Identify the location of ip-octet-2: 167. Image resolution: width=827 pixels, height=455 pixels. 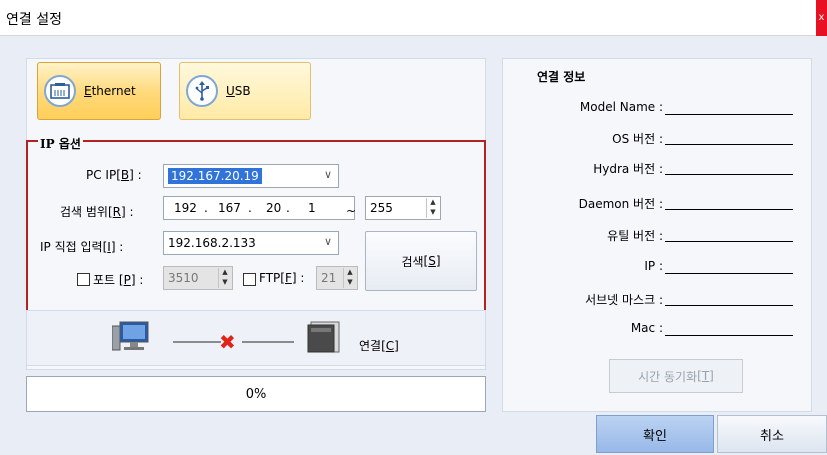
(229, 208).